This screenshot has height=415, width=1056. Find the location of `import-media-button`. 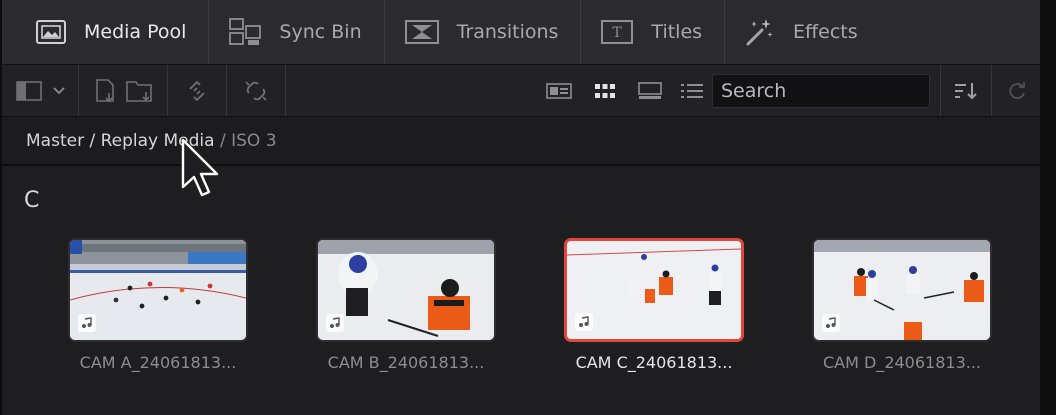

import-media-button is located at coordinates (106, 91).